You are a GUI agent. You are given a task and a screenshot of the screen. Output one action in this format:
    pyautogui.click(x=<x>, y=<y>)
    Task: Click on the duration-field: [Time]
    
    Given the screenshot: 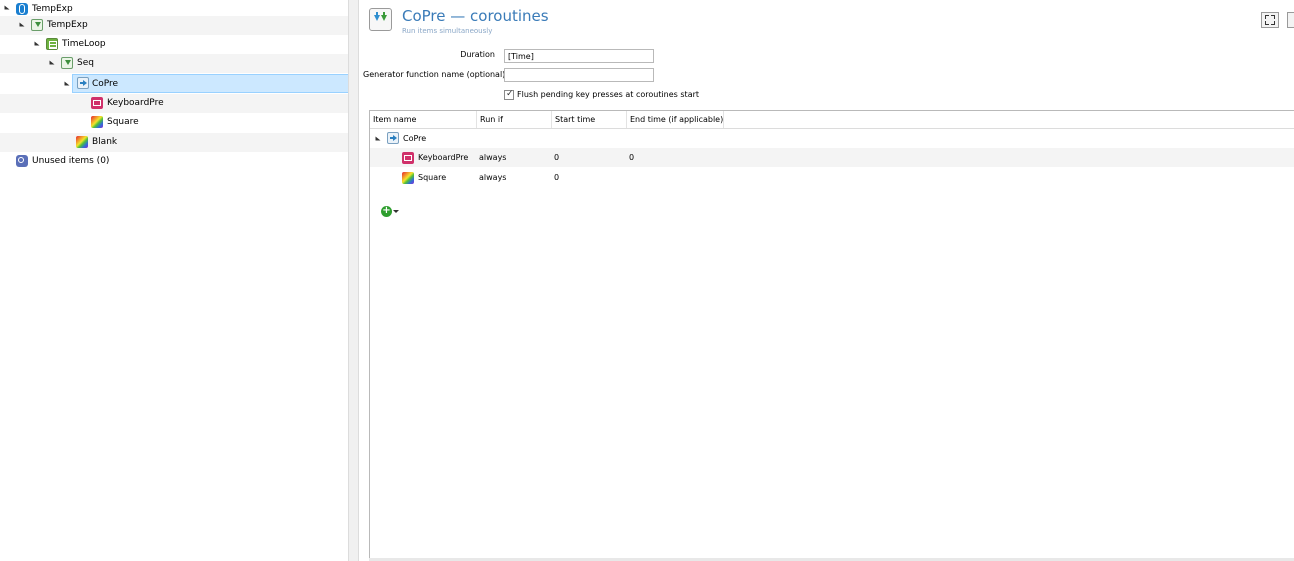 What is the action you would take?
    pyautogui.click(x=579, y=56)
    